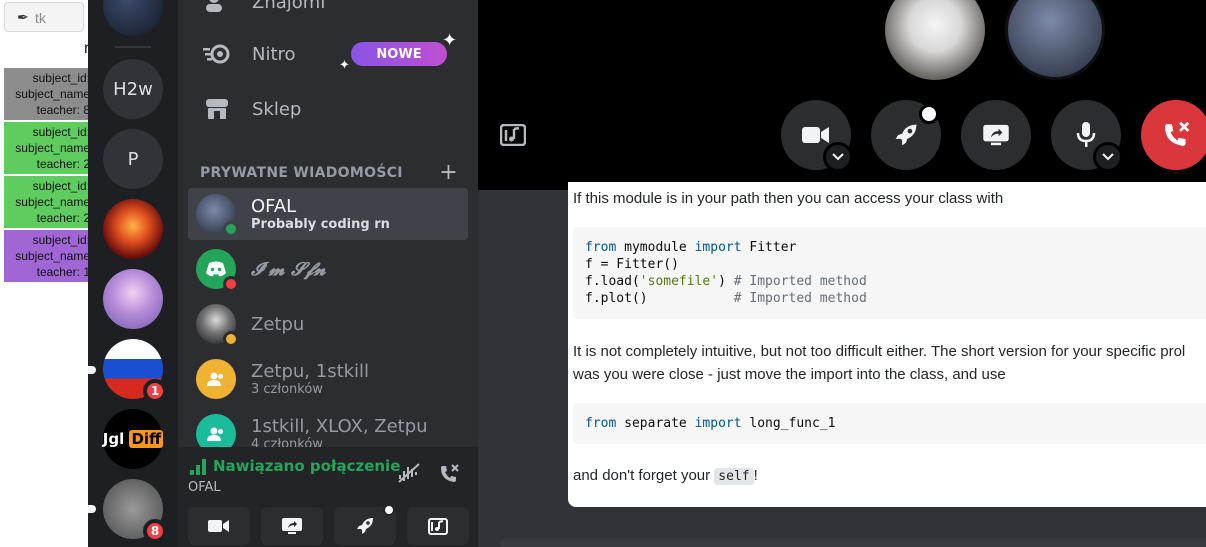 The height and width of the screenshot is (547, 1206). What do you see at coordinates (63, 272) in the screenshot?
I see `subject-teacher: teacher: 1` at bounding box center [63, 272].